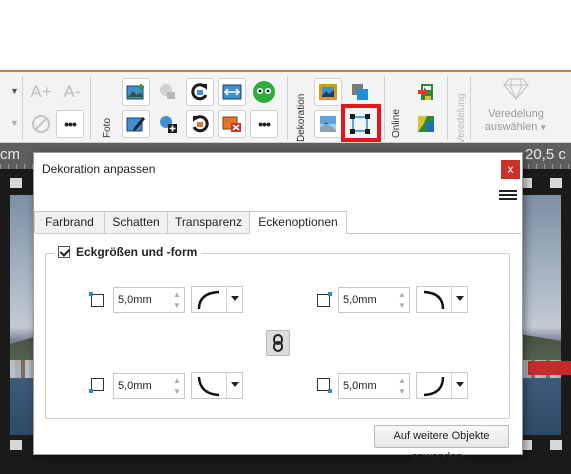  I want to click on delete-photo-button, so click(232, 124).